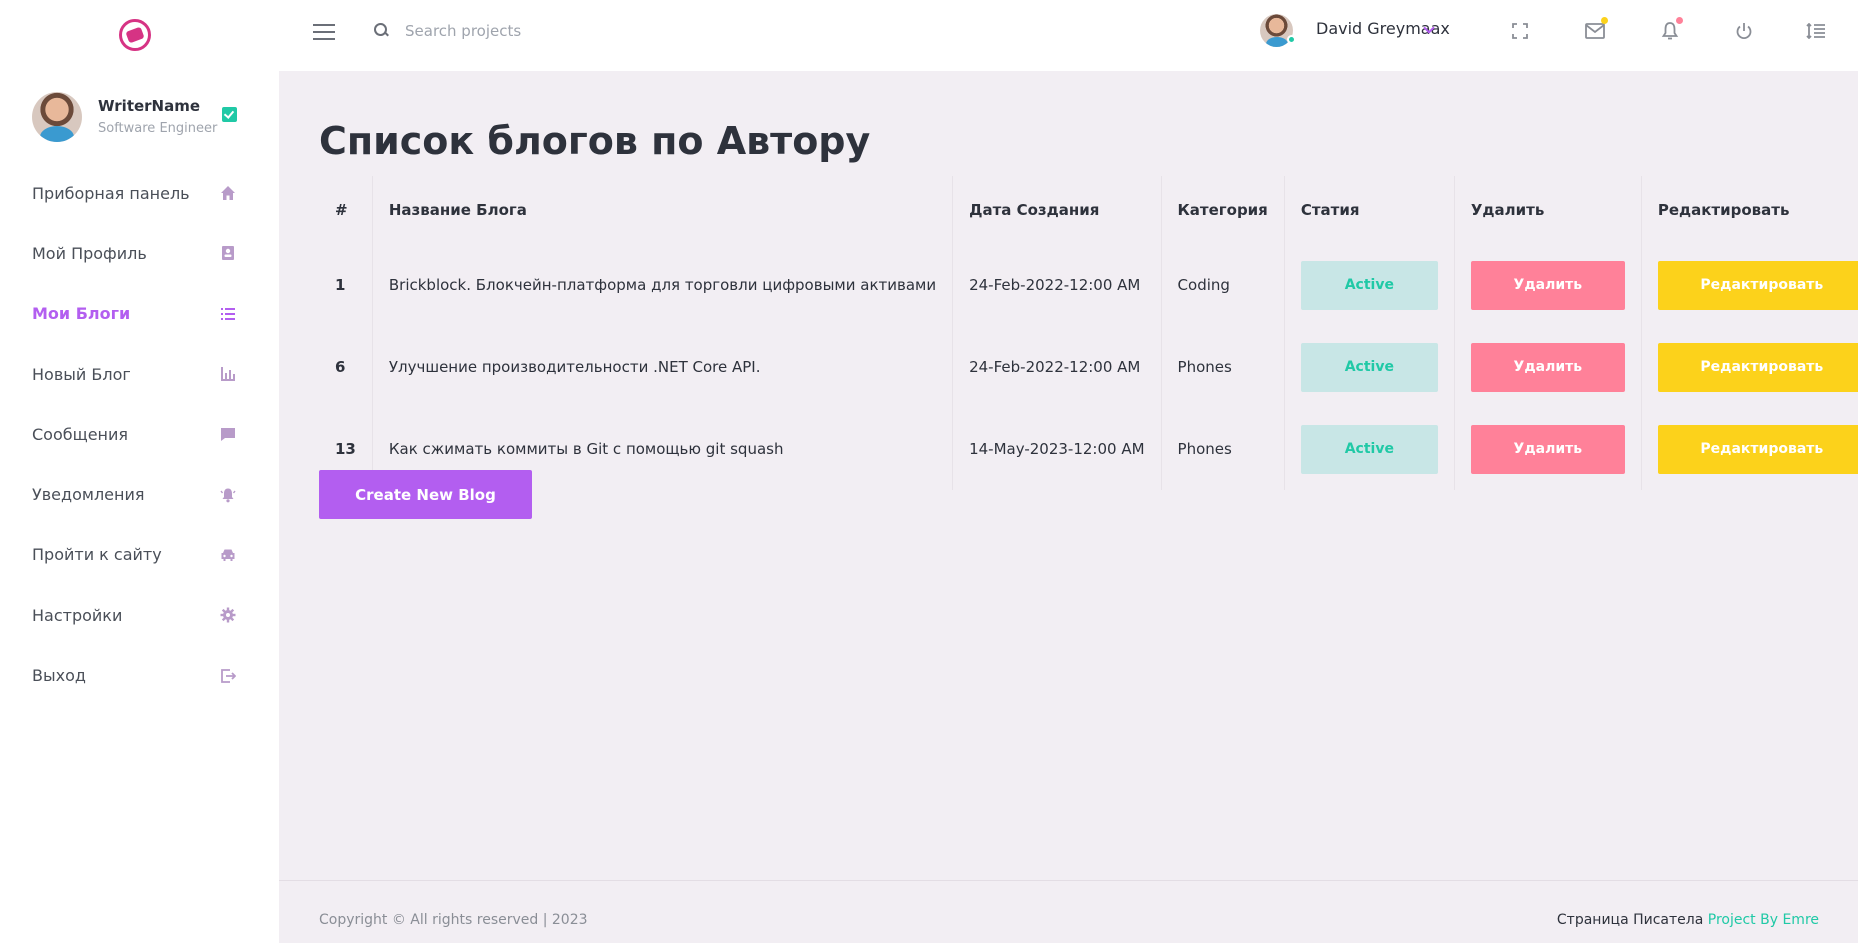  What do you see at coordinates (59, 676) in the screenshot?
I see `sidebar-item-label: Выход` at bounding box center [59, 676].